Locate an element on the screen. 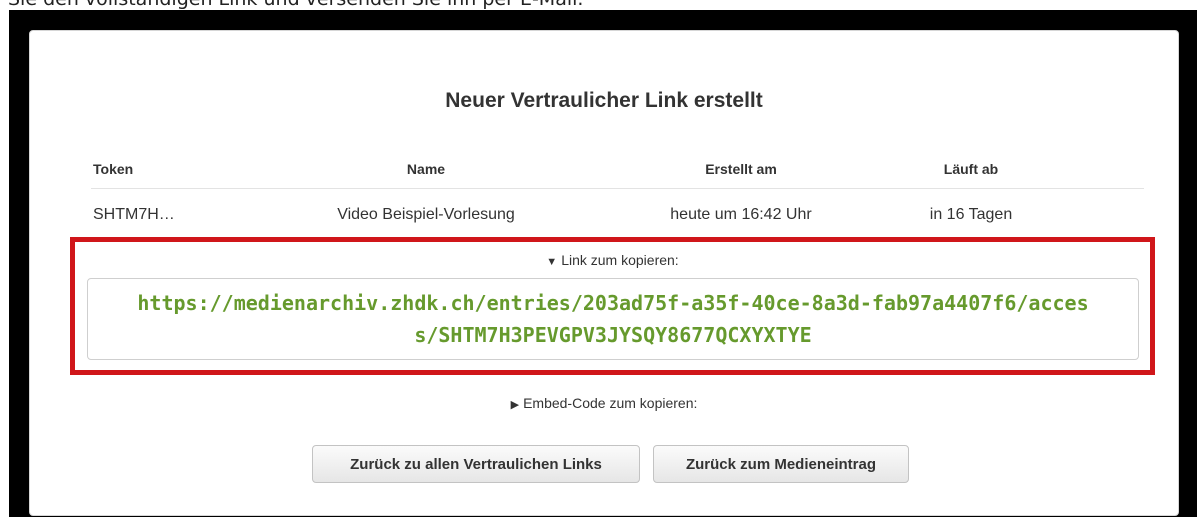  header-created: Erstellt am is located at coordinates (741, 169).